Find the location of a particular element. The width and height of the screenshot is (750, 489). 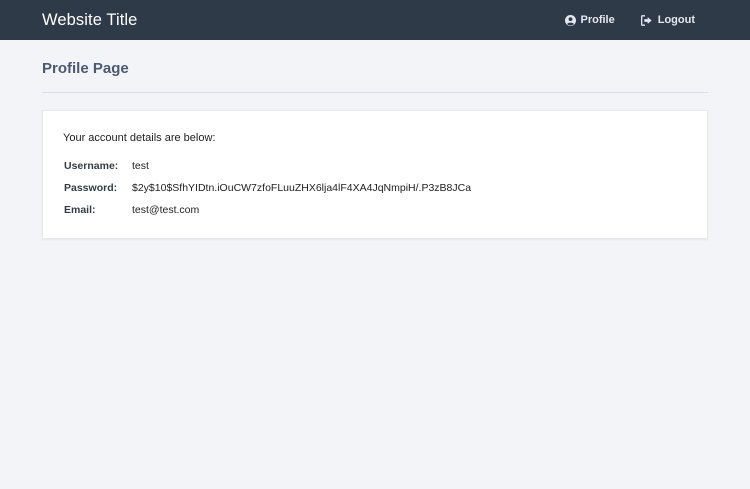

page-title: Profile Page is located at coordinates (85, 68).